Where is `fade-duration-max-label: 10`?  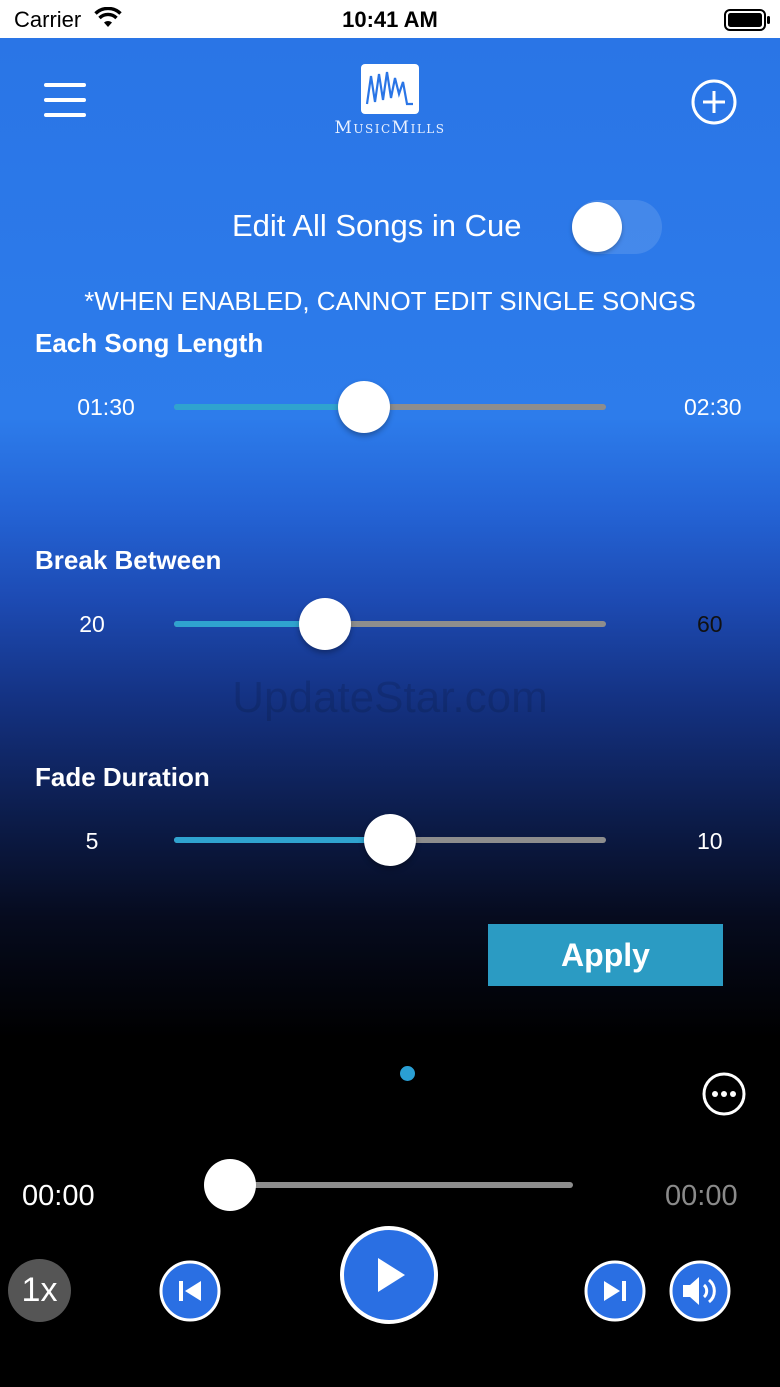 fade-duration-max-label: 10 is located at coordinates (710, 841).